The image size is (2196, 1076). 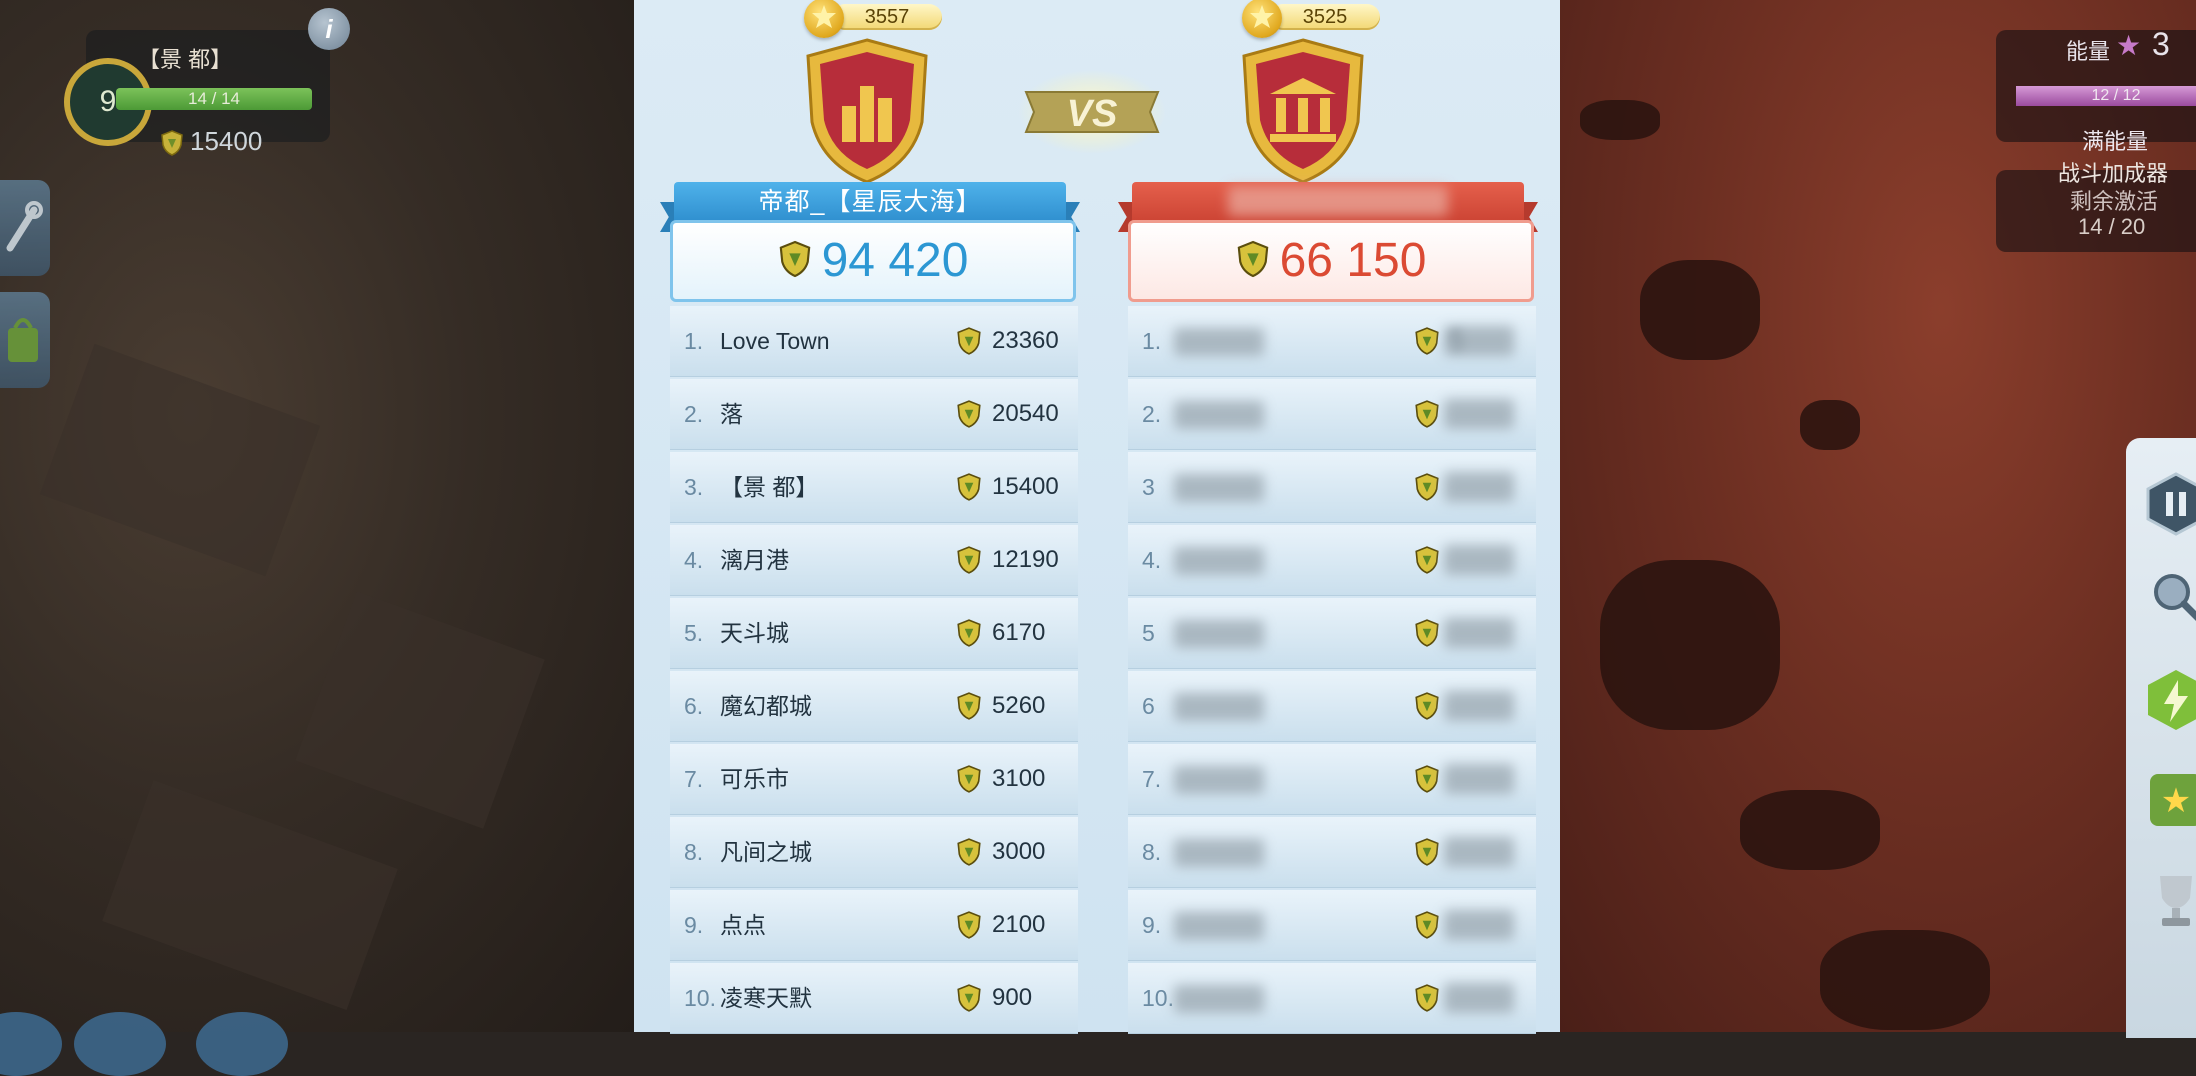 What do you see at coordinates (874, 487) in the screenshot?
I see `member-row: 3. 【景 都】 15400` at bounding box center [874, 487].